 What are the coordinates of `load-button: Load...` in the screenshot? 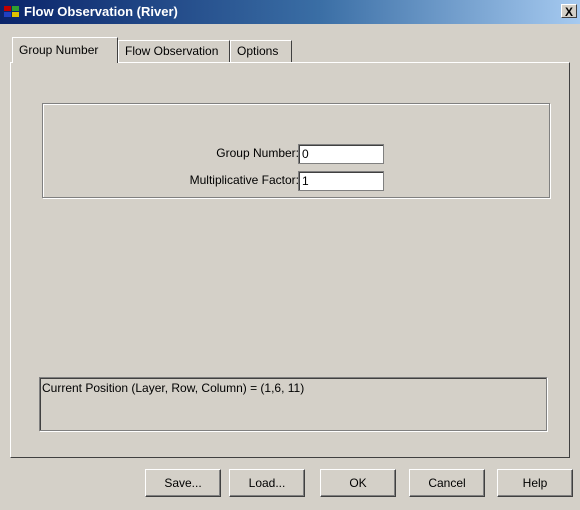 It's located at (267, 483).